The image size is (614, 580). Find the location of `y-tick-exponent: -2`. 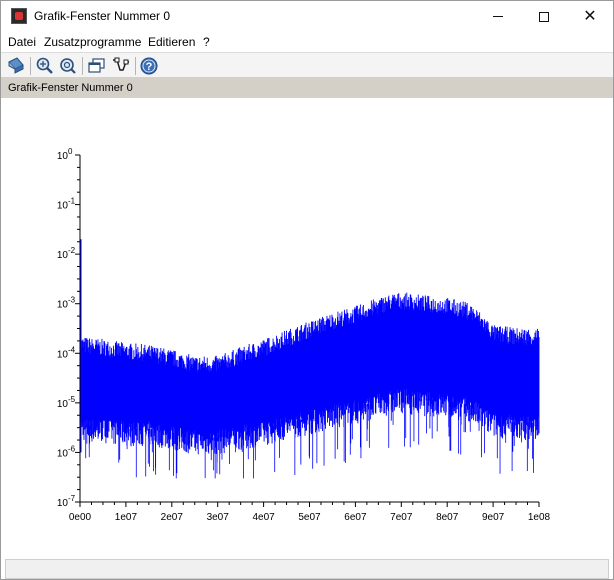

y-tick-exponent: -2 is located at coordinates (72, 250).